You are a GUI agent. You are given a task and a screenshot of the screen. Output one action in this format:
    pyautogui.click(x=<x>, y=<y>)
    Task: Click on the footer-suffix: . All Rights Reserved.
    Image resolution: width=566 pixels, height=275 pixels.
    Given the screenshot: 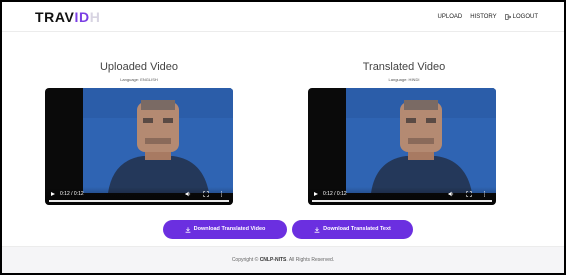 What is the action you would take?
    pyautogui.click(x=310, y=260)
    